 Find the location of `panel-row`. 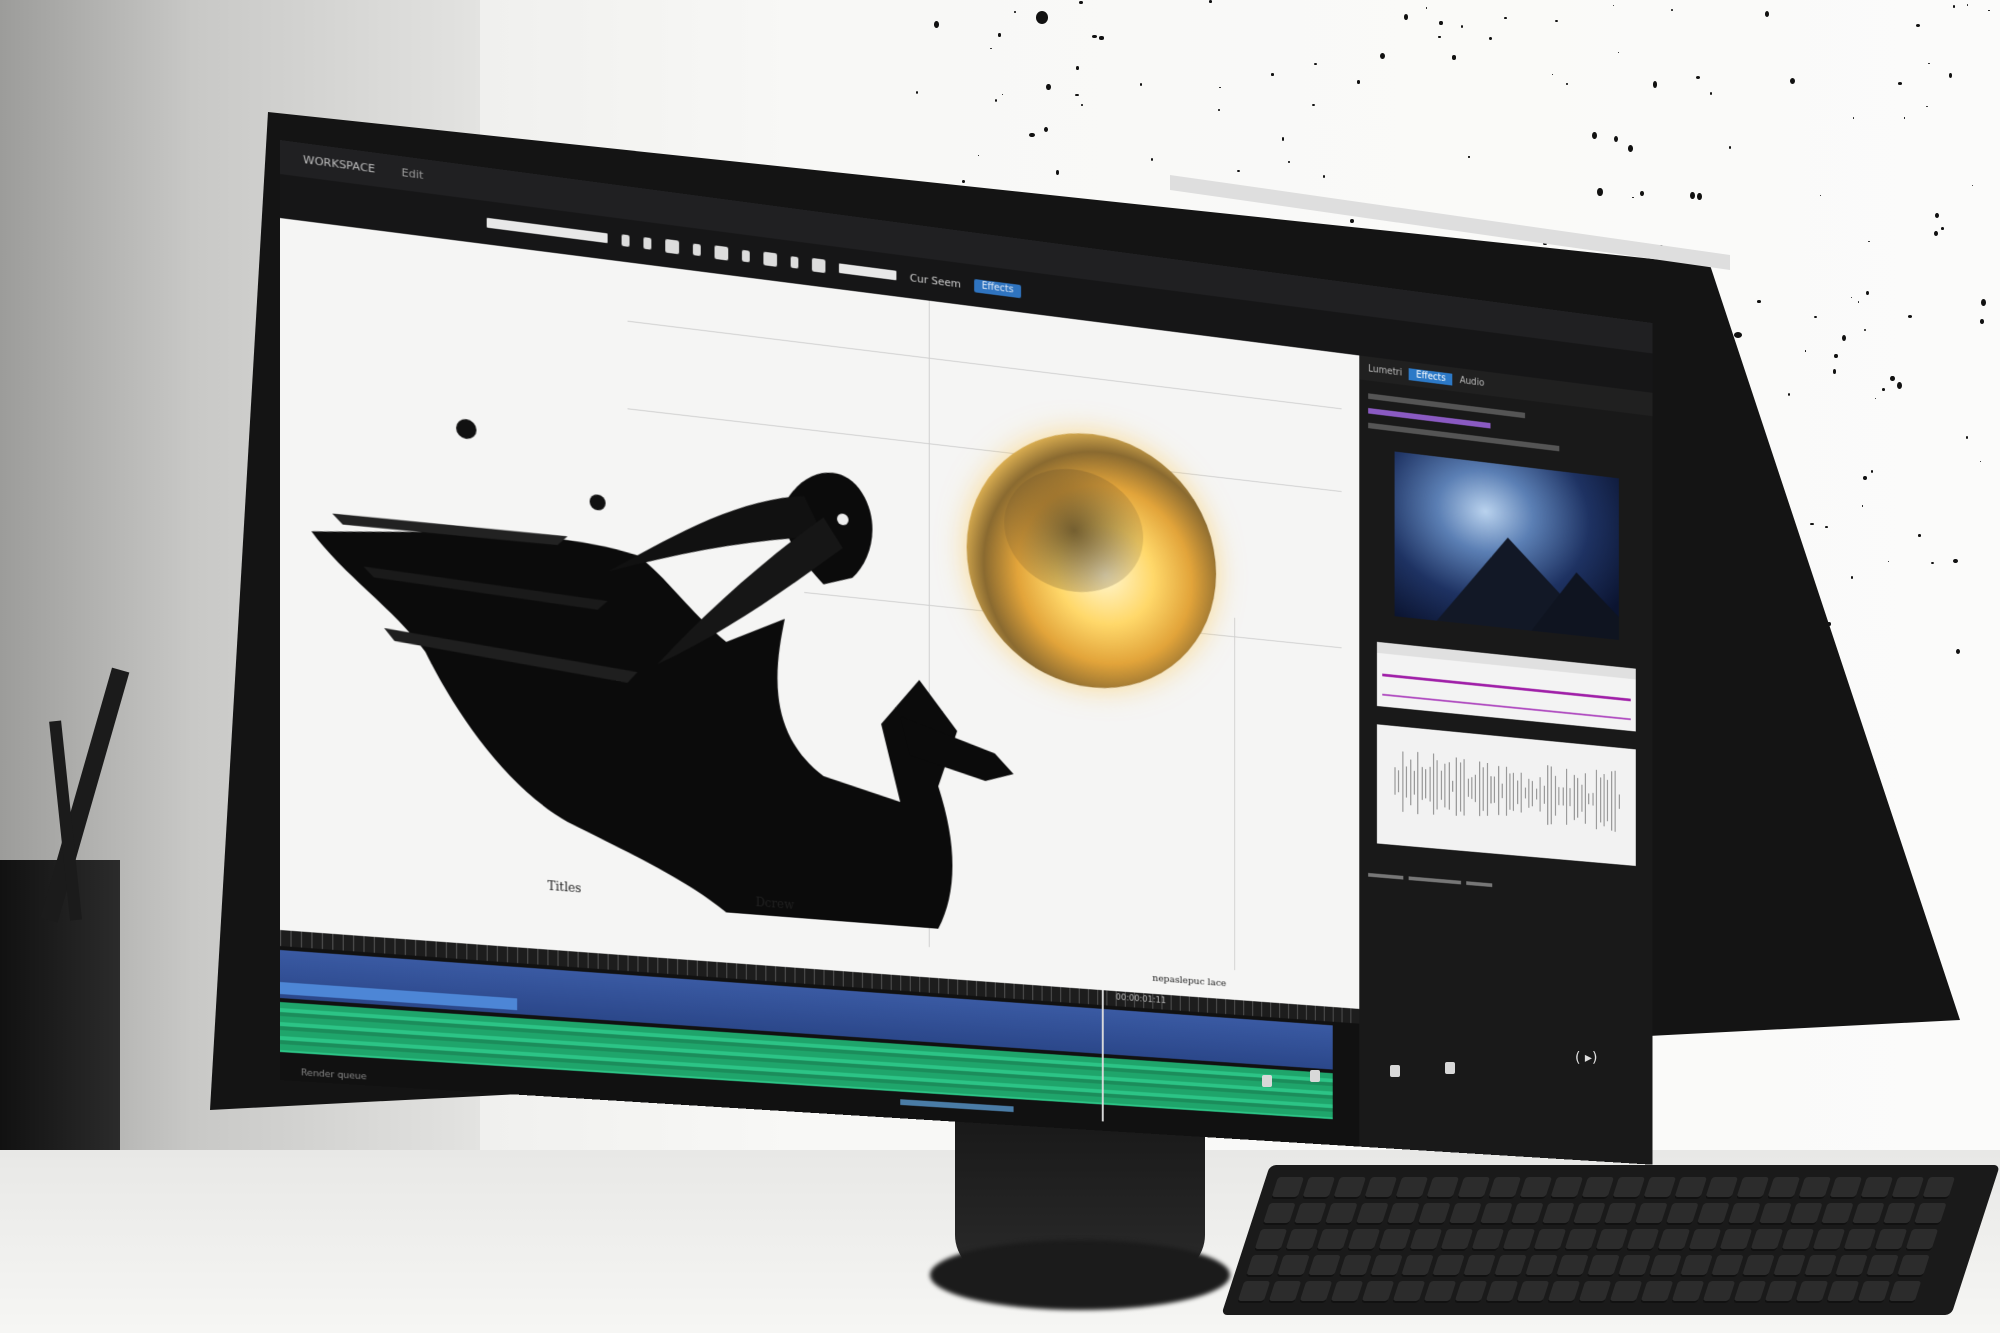

panel-row is located at coordinates (1464, 437).